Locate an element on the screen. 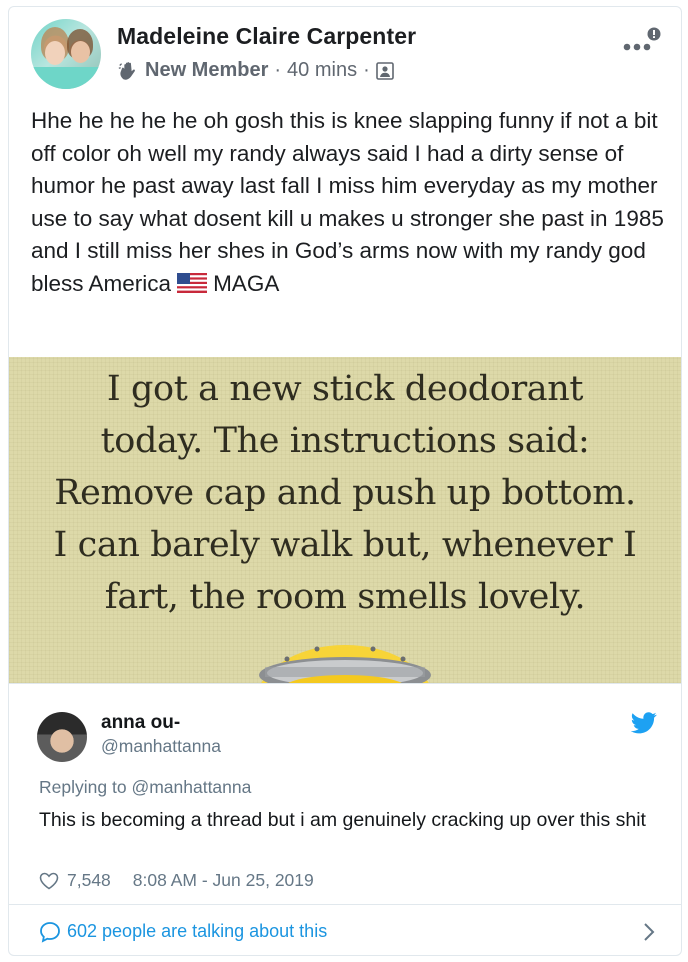 This screenshot has height=962, width=688. post-text-tail: MAGA is located at coordinates (246, 283).